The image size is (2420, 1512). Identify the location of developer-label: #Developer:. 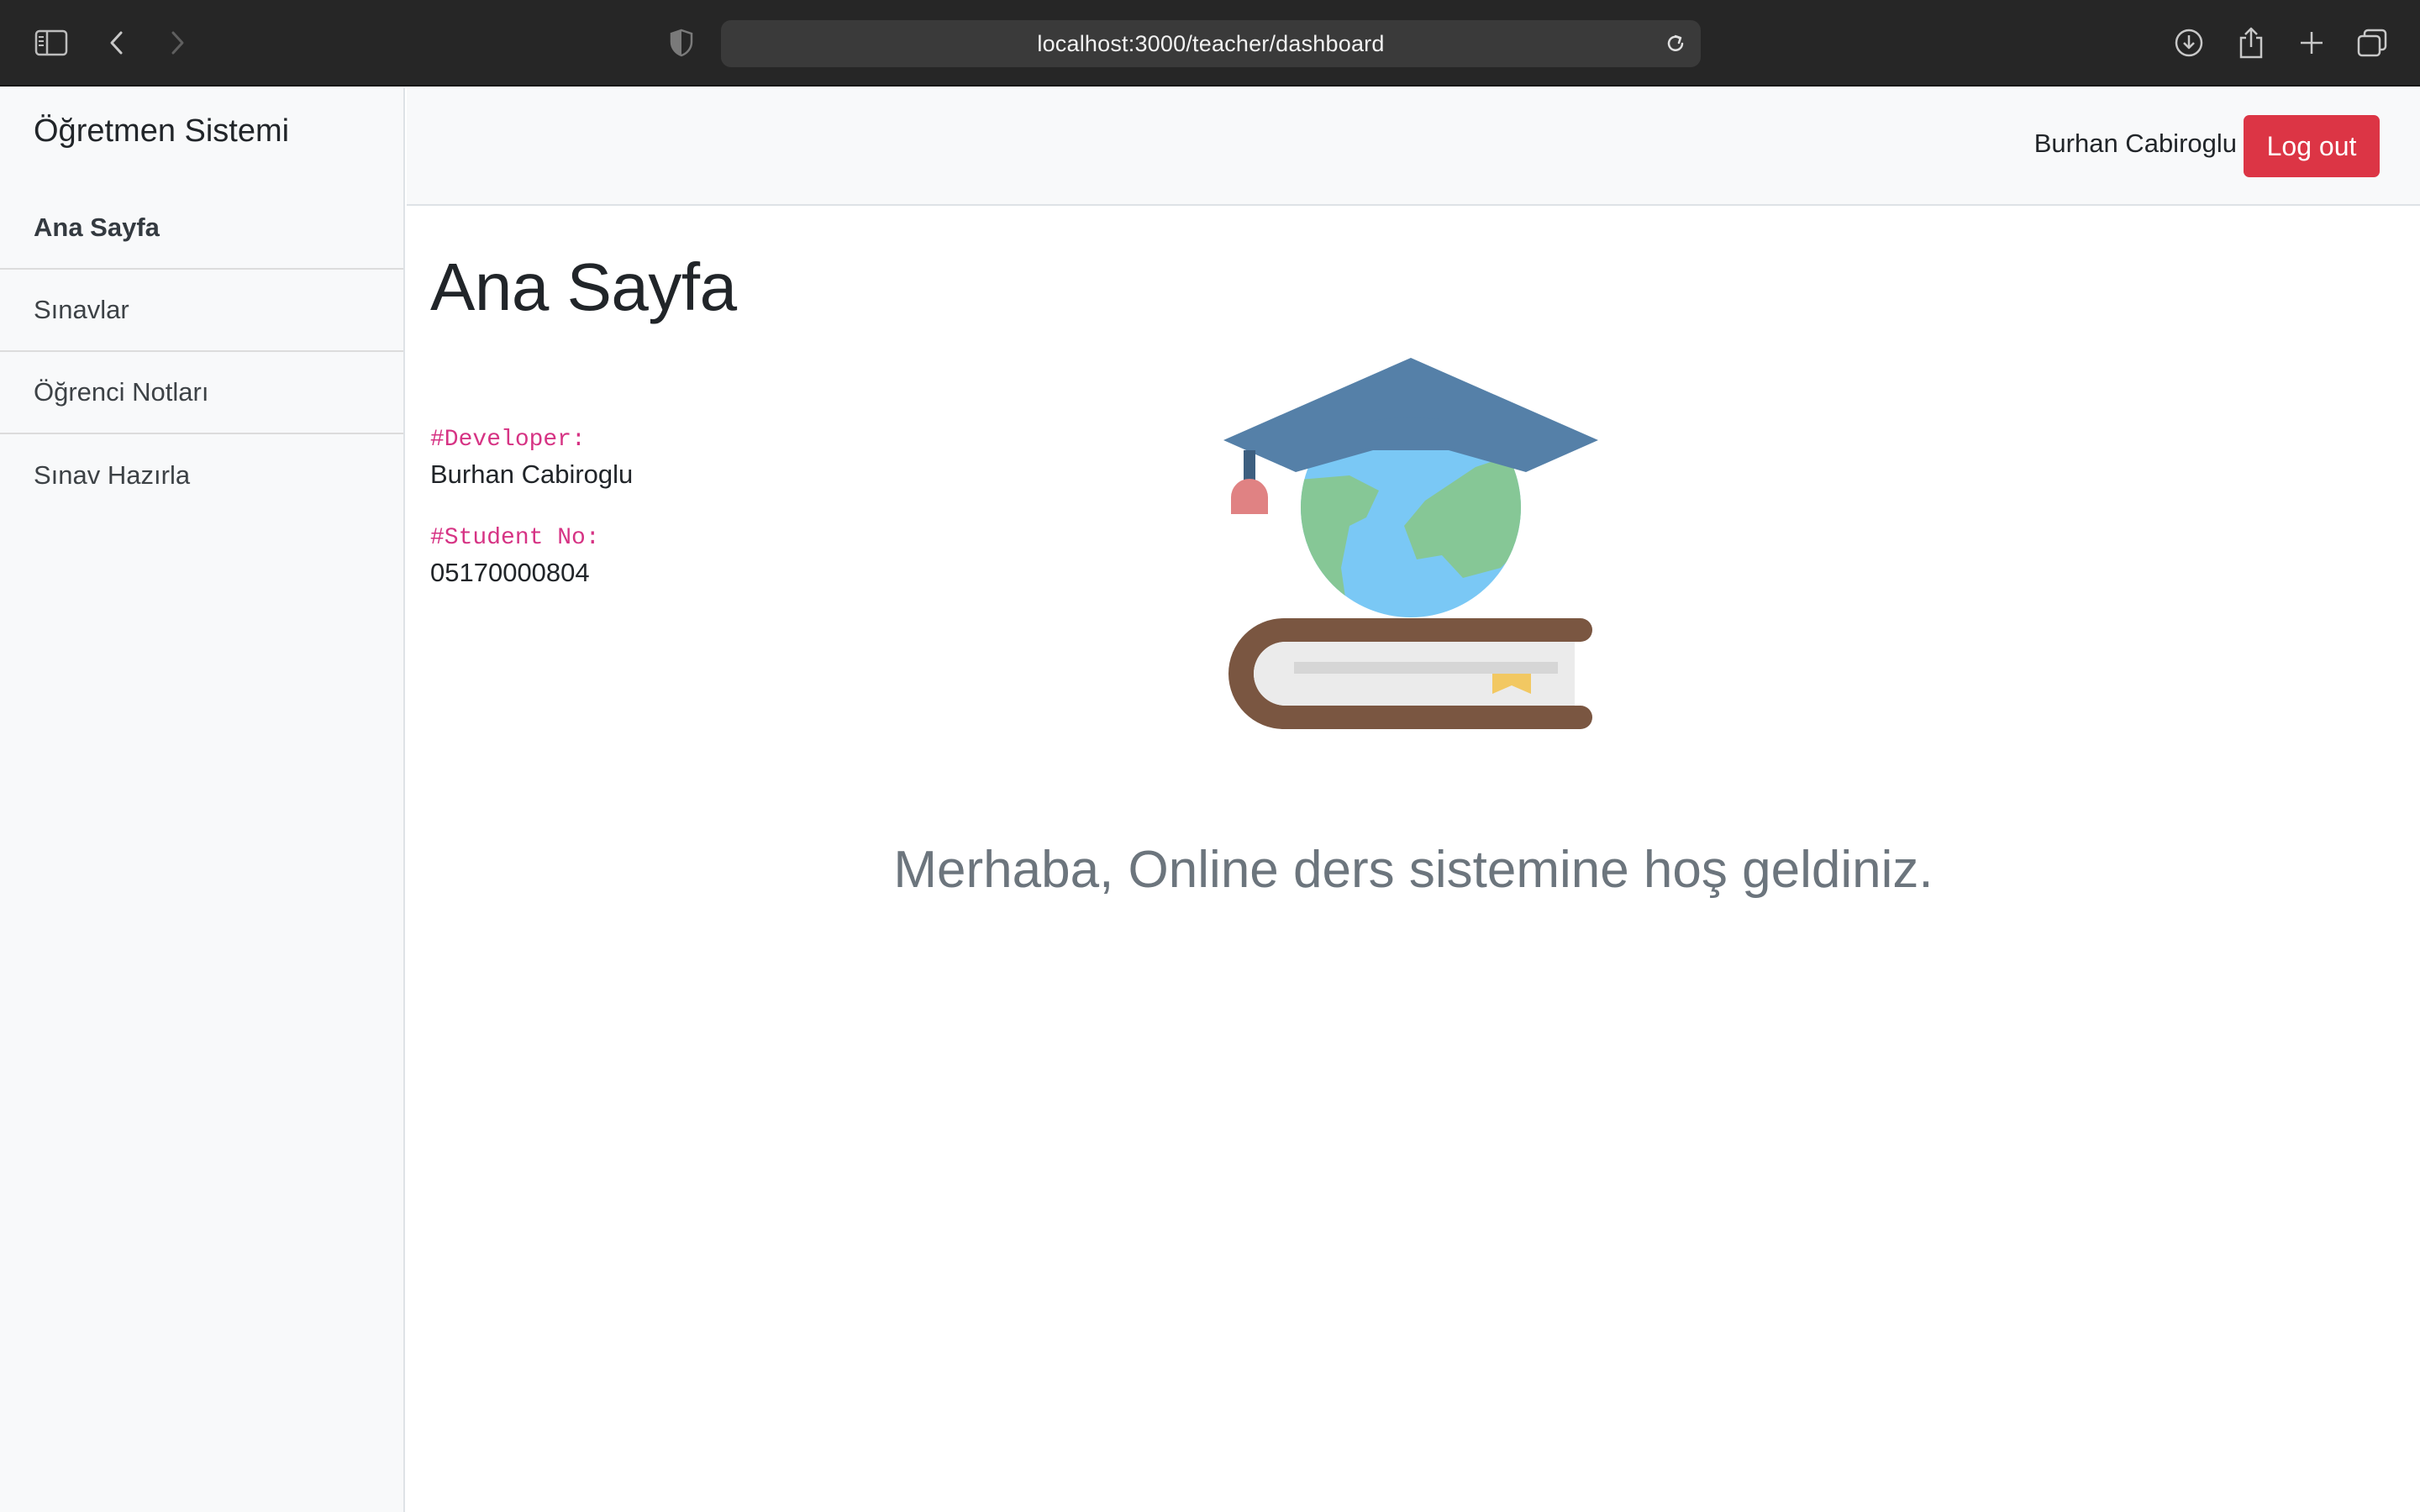
(508, 440).